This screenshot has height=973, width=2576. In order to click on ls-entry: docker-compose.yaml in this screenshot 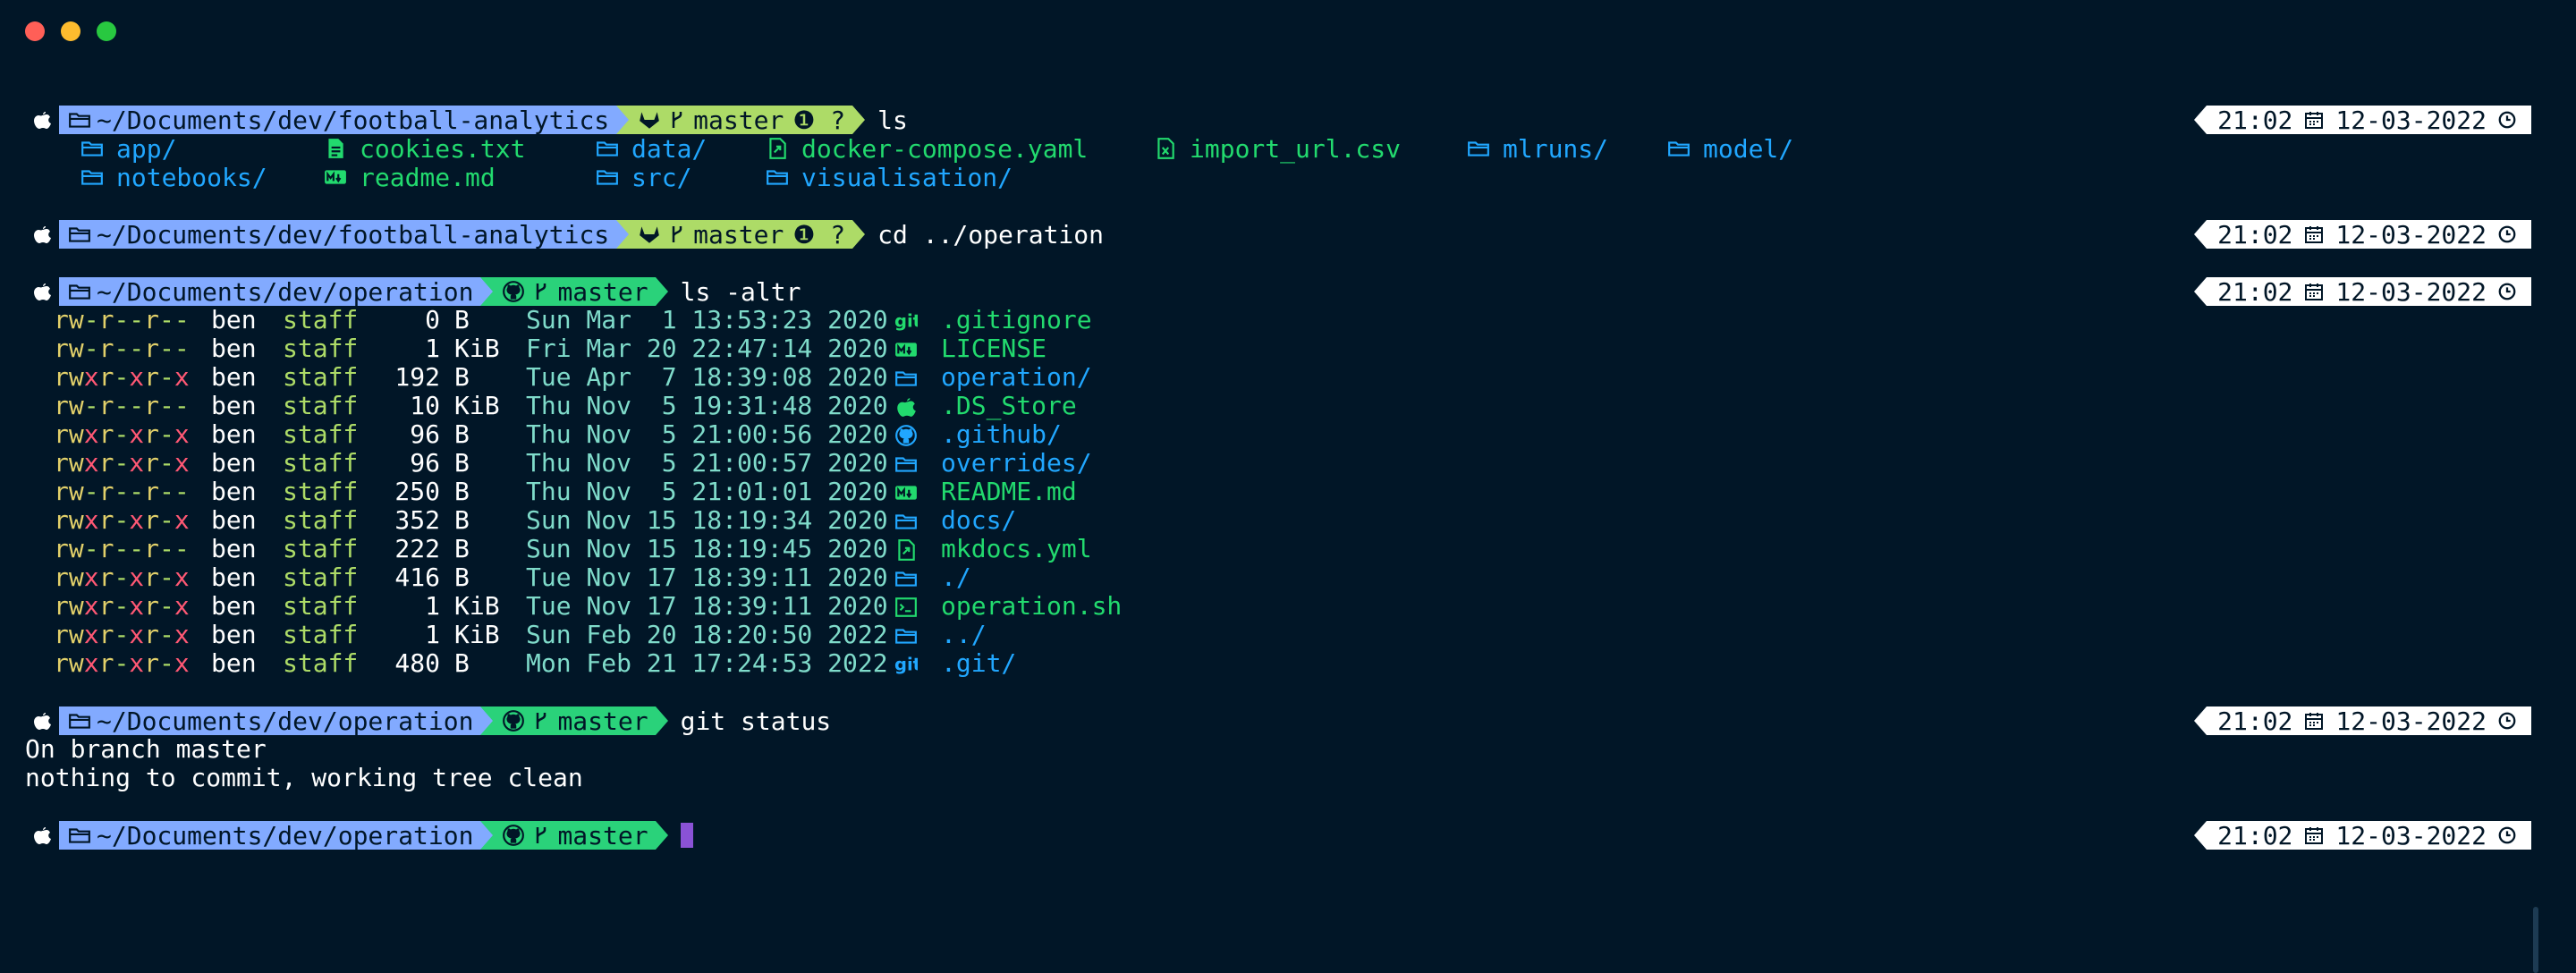, I will do `click(927, 148)`.